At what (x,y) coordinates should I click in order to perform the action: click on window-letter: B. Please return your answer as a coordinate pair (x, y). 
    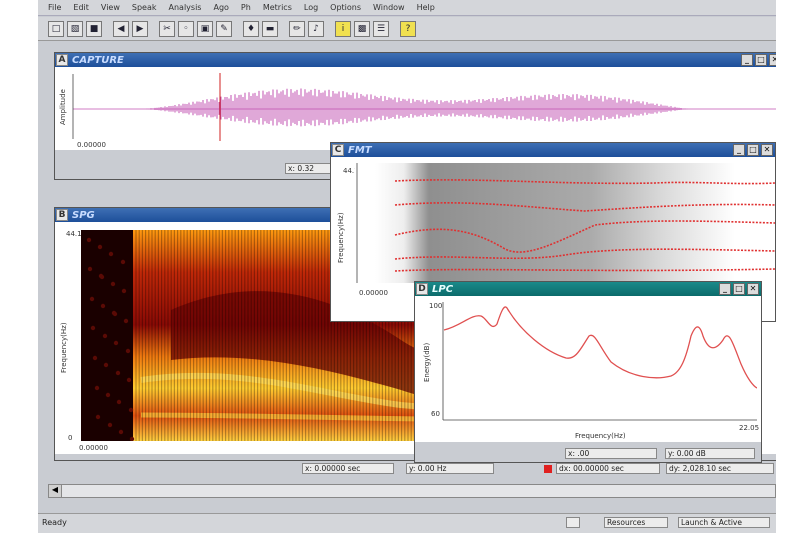
    Looking at the image, I should click on (62, 215).